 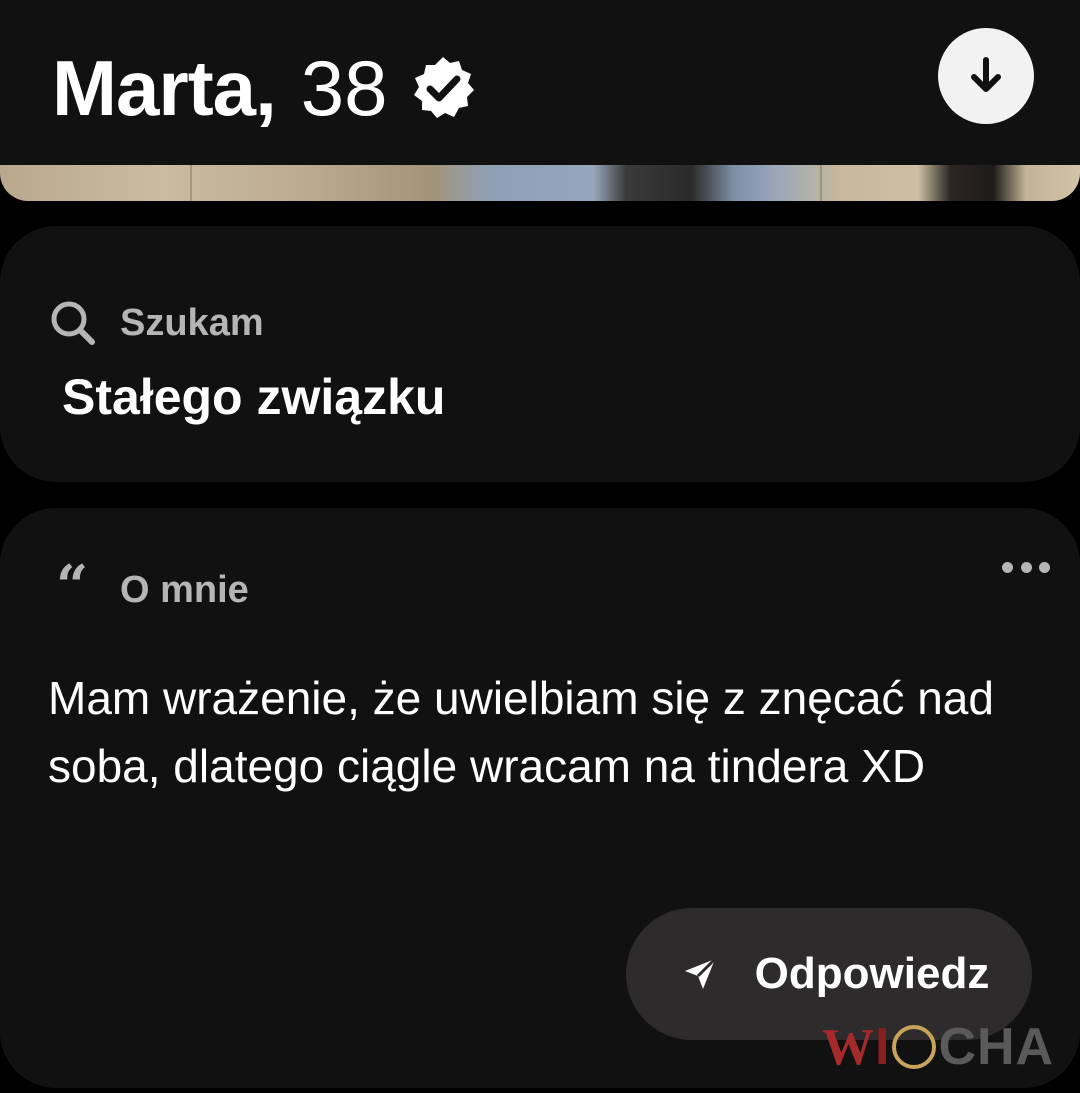 What do you see at coordinates (154, 87) in the screenshot?
I see `profile-name: Marta` at bounding box center [154, 87].